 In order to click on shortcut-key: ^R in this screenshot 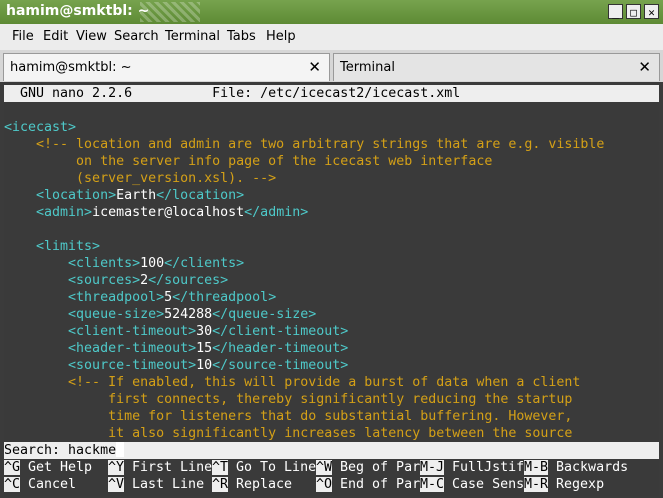, I will do `click(220, 484)`.